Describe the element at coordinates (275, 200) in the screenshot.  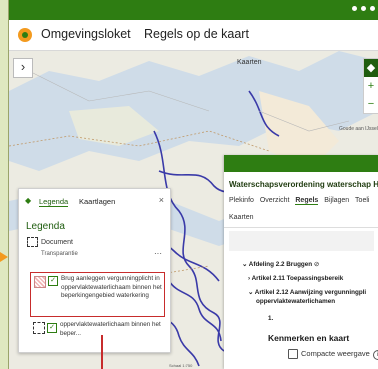
I see `tab-overzicht: Overzicht` at that location.